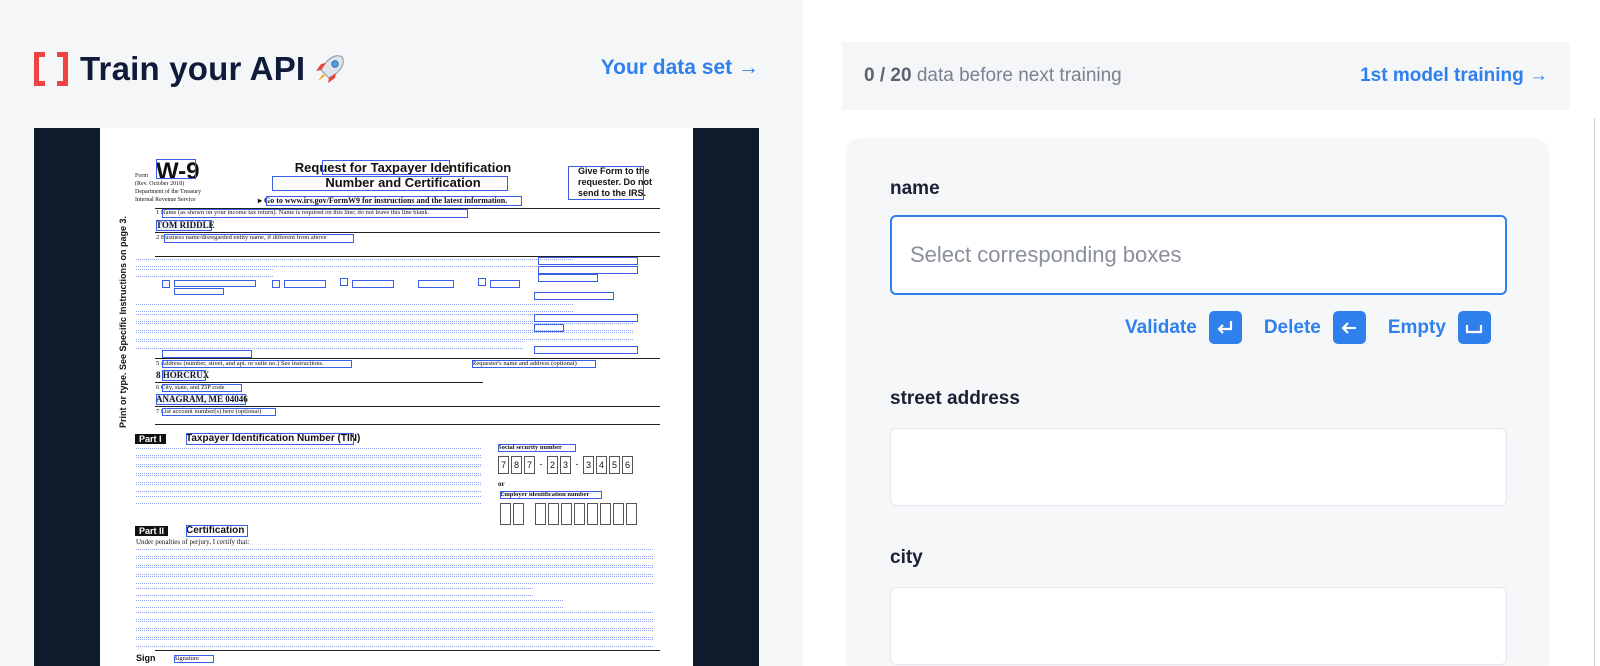  Describe the element at coordinates (146, 658) in the screenshot. I see `sign-label: Sign` at that location.